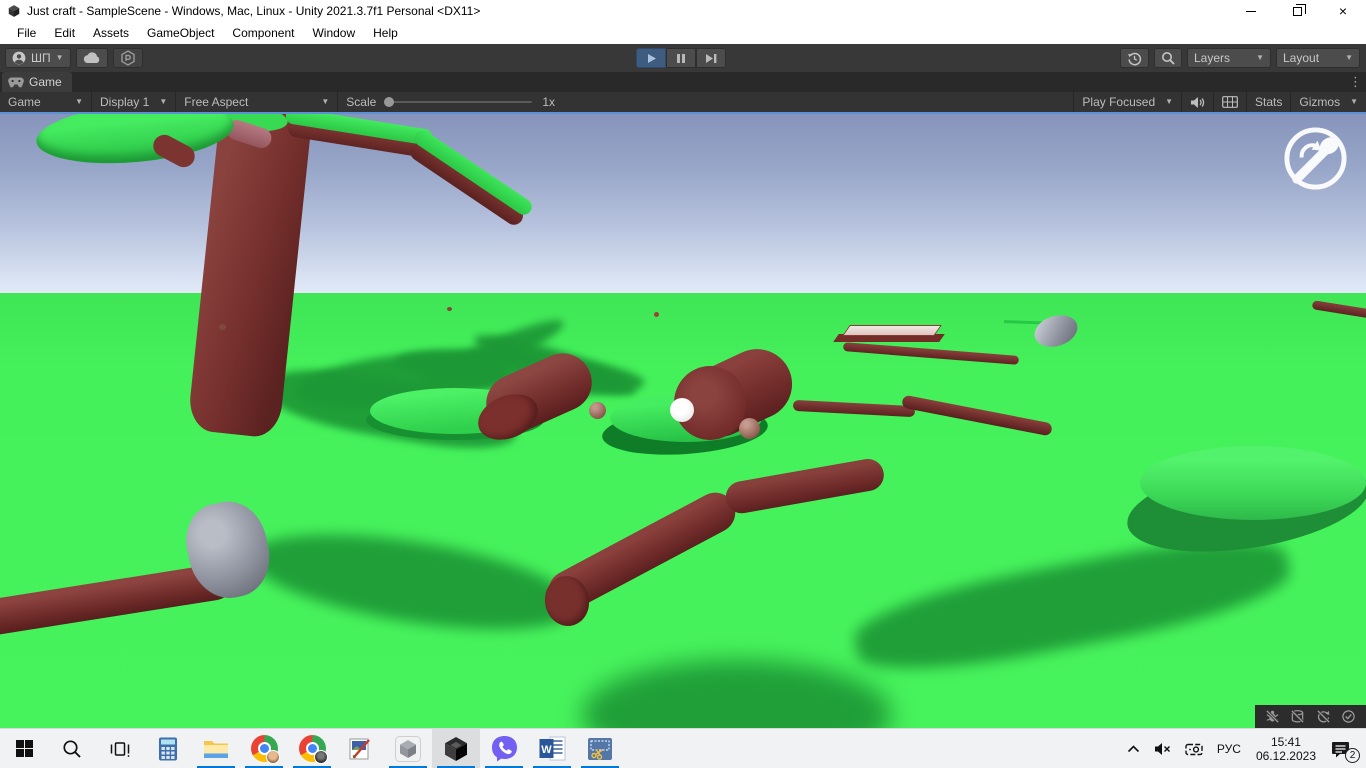 The width and height of the screenshot is (1366, 768). I want to click on step-button, so click(711, 58).